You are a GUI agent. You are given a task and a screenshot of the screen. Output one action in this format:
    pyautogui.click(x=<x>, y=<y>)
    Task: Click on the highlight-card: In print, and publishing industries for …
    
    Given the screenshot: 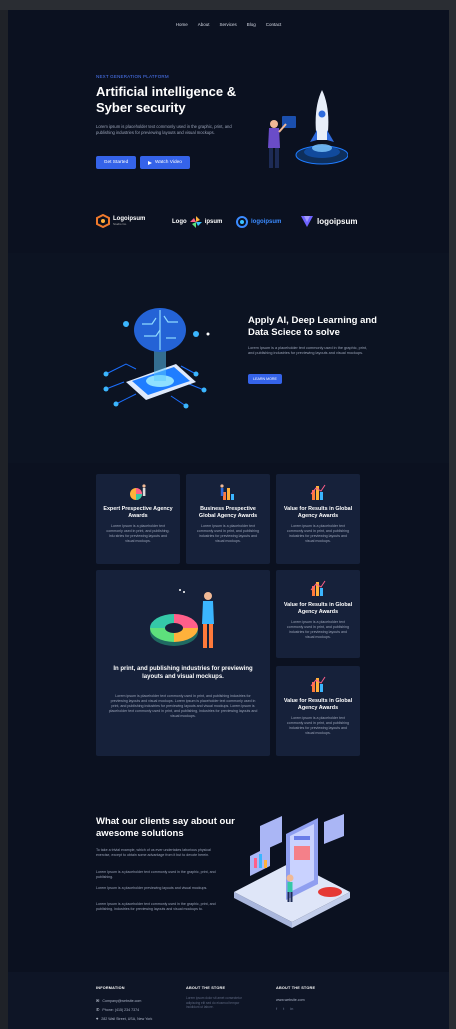 What is the action you would take?
    pyautogui.click(x=183, y=663)
    